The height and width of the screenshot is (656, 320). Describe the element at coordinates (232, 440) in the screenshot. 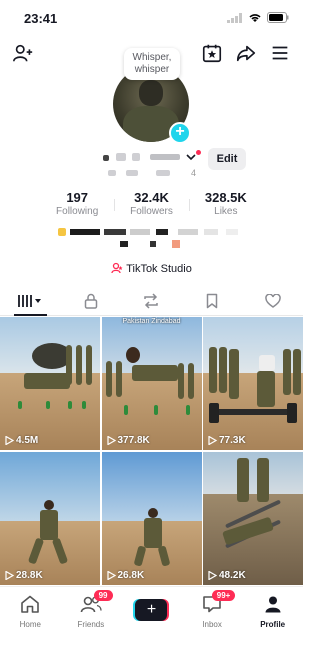

I see `view-count-label: 77.3K` at that location.